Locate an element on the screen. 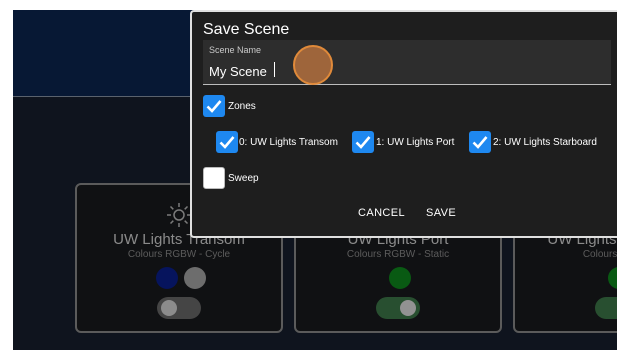 This screenshot has height=354, width=617. zones-label: Zones is located at coordinates (242, 106).